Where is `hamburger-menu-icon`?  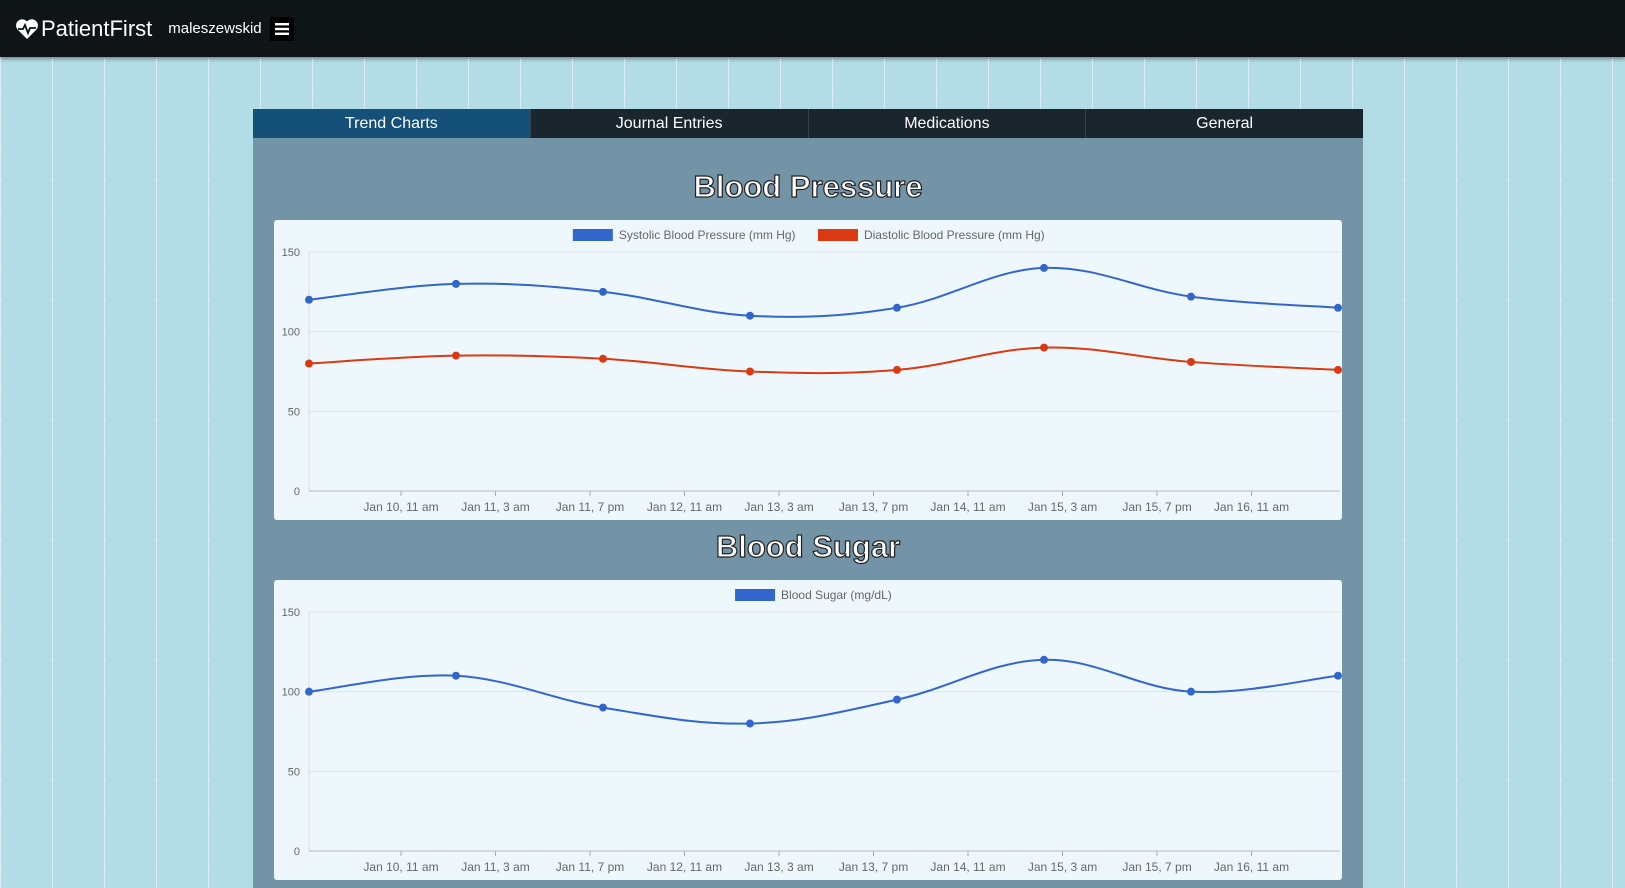
hamburger-menu-icon is located at coordinates (281, 28).